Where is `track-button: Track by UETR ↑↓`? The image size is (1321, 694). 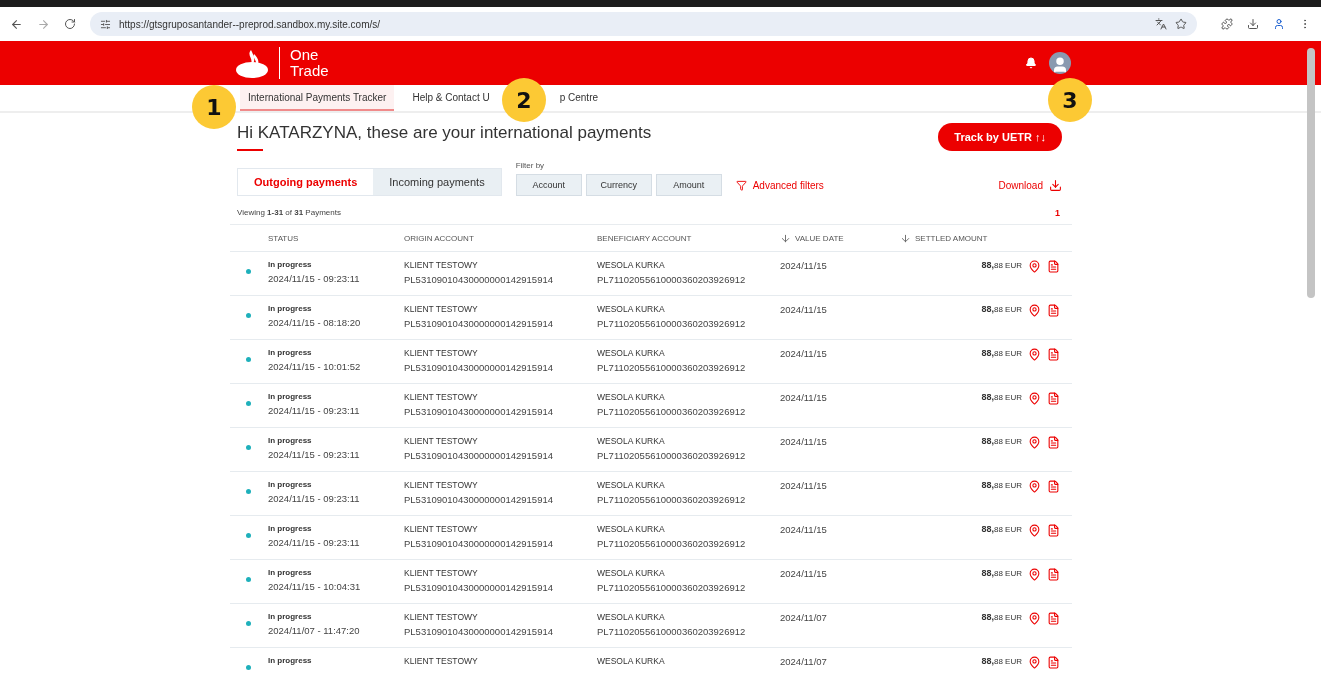
track-button: Track by UETR ↑↓ is located at coordinates (1000, 137).